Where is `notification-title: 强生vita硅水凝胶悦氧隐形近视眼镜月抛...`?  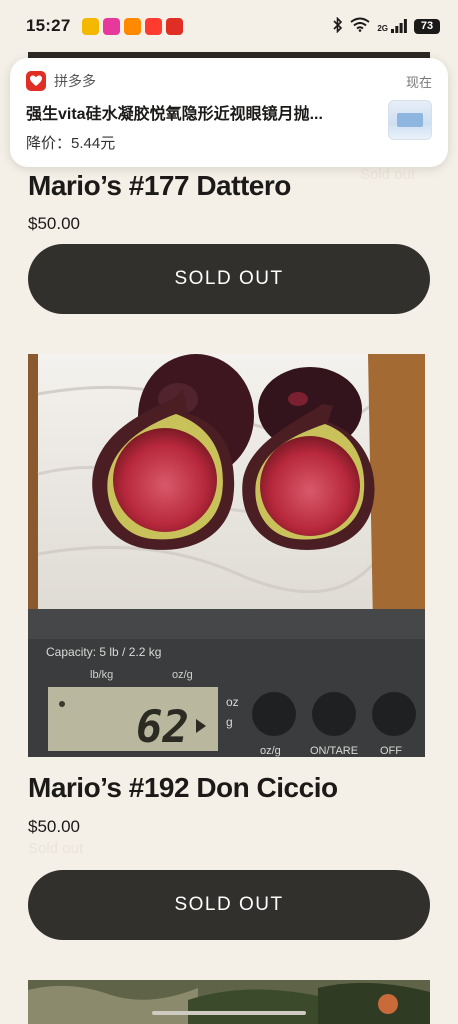
notification-title: 强生vita硅水凝胶悦氧隐形近视眼镜月抛... is located at coordinates (174, 114).